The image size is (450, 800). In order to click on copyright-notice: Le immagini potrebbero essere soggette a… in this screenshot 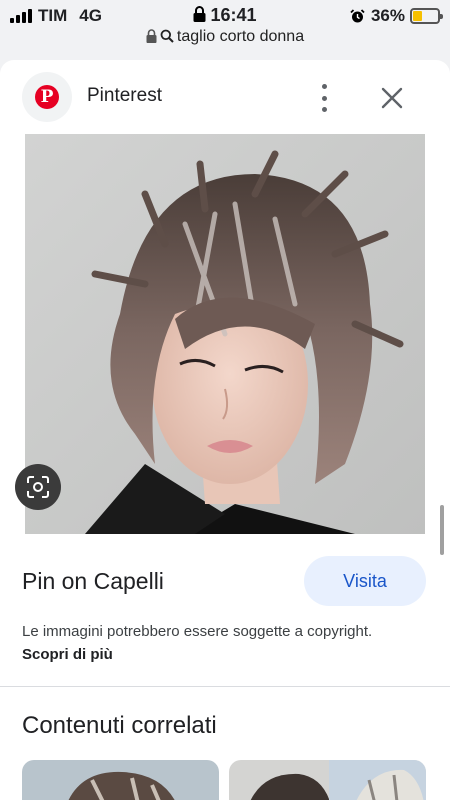, I will do `click(222, 643)`.